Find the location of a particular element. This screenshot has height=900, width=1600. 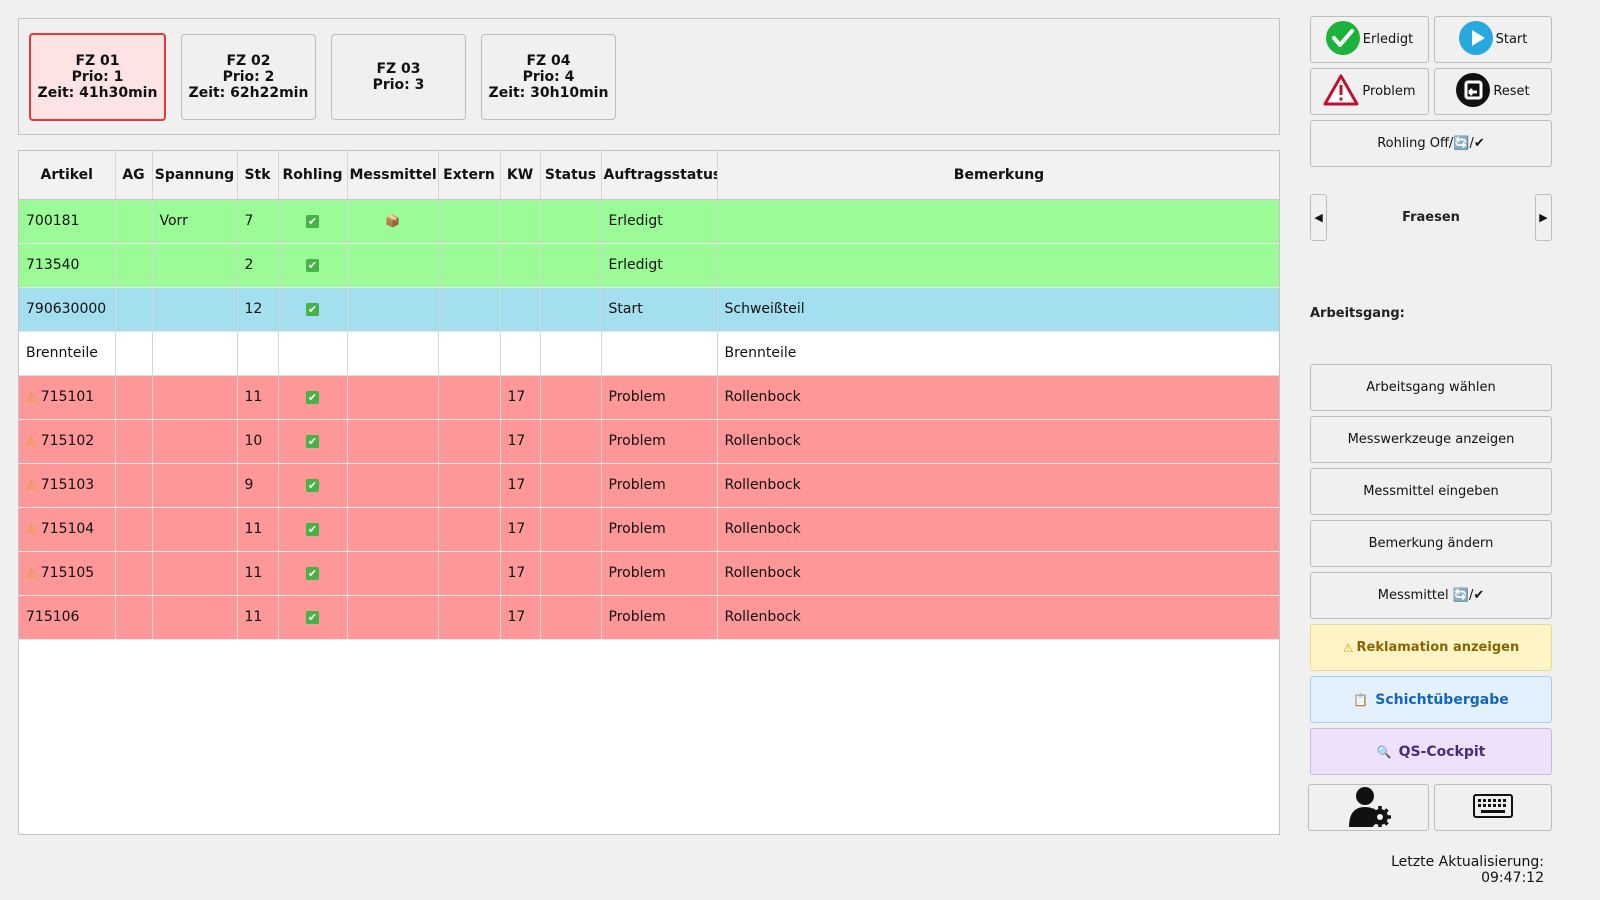

table-row: ⚠ 715104 11 ✔ 17 Problem Rollenbock is located at coordinates (649, 529).